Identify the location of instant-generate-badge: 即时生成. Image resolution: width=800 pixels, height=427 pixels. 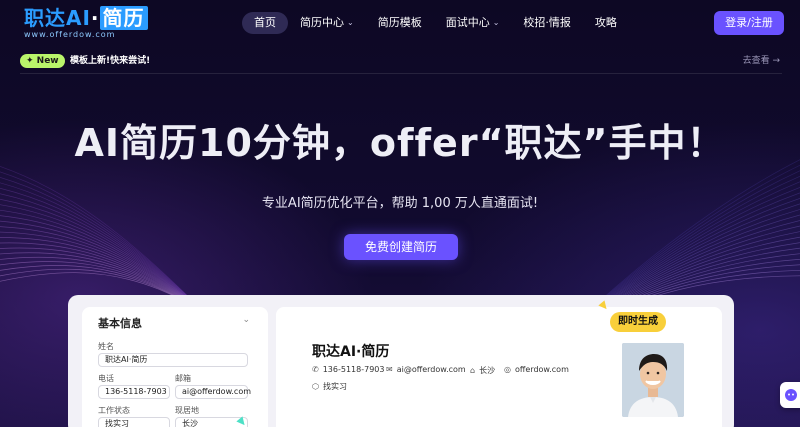
(638, 322).